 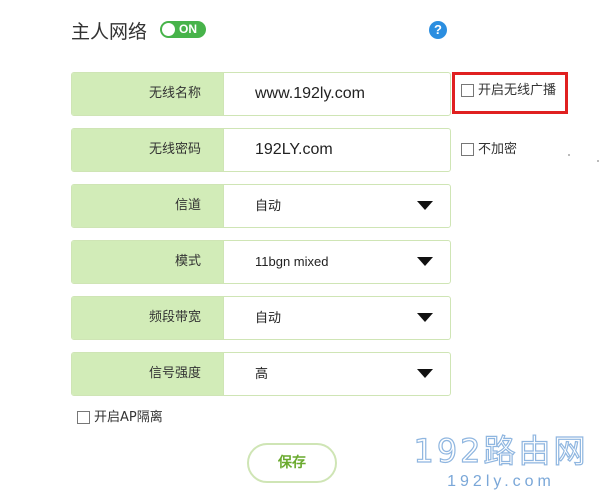 What do you see at coordinates (148, 94) in the screenshot?
I see `ssid-label: 无线名称` at bounding box center [148, 94].